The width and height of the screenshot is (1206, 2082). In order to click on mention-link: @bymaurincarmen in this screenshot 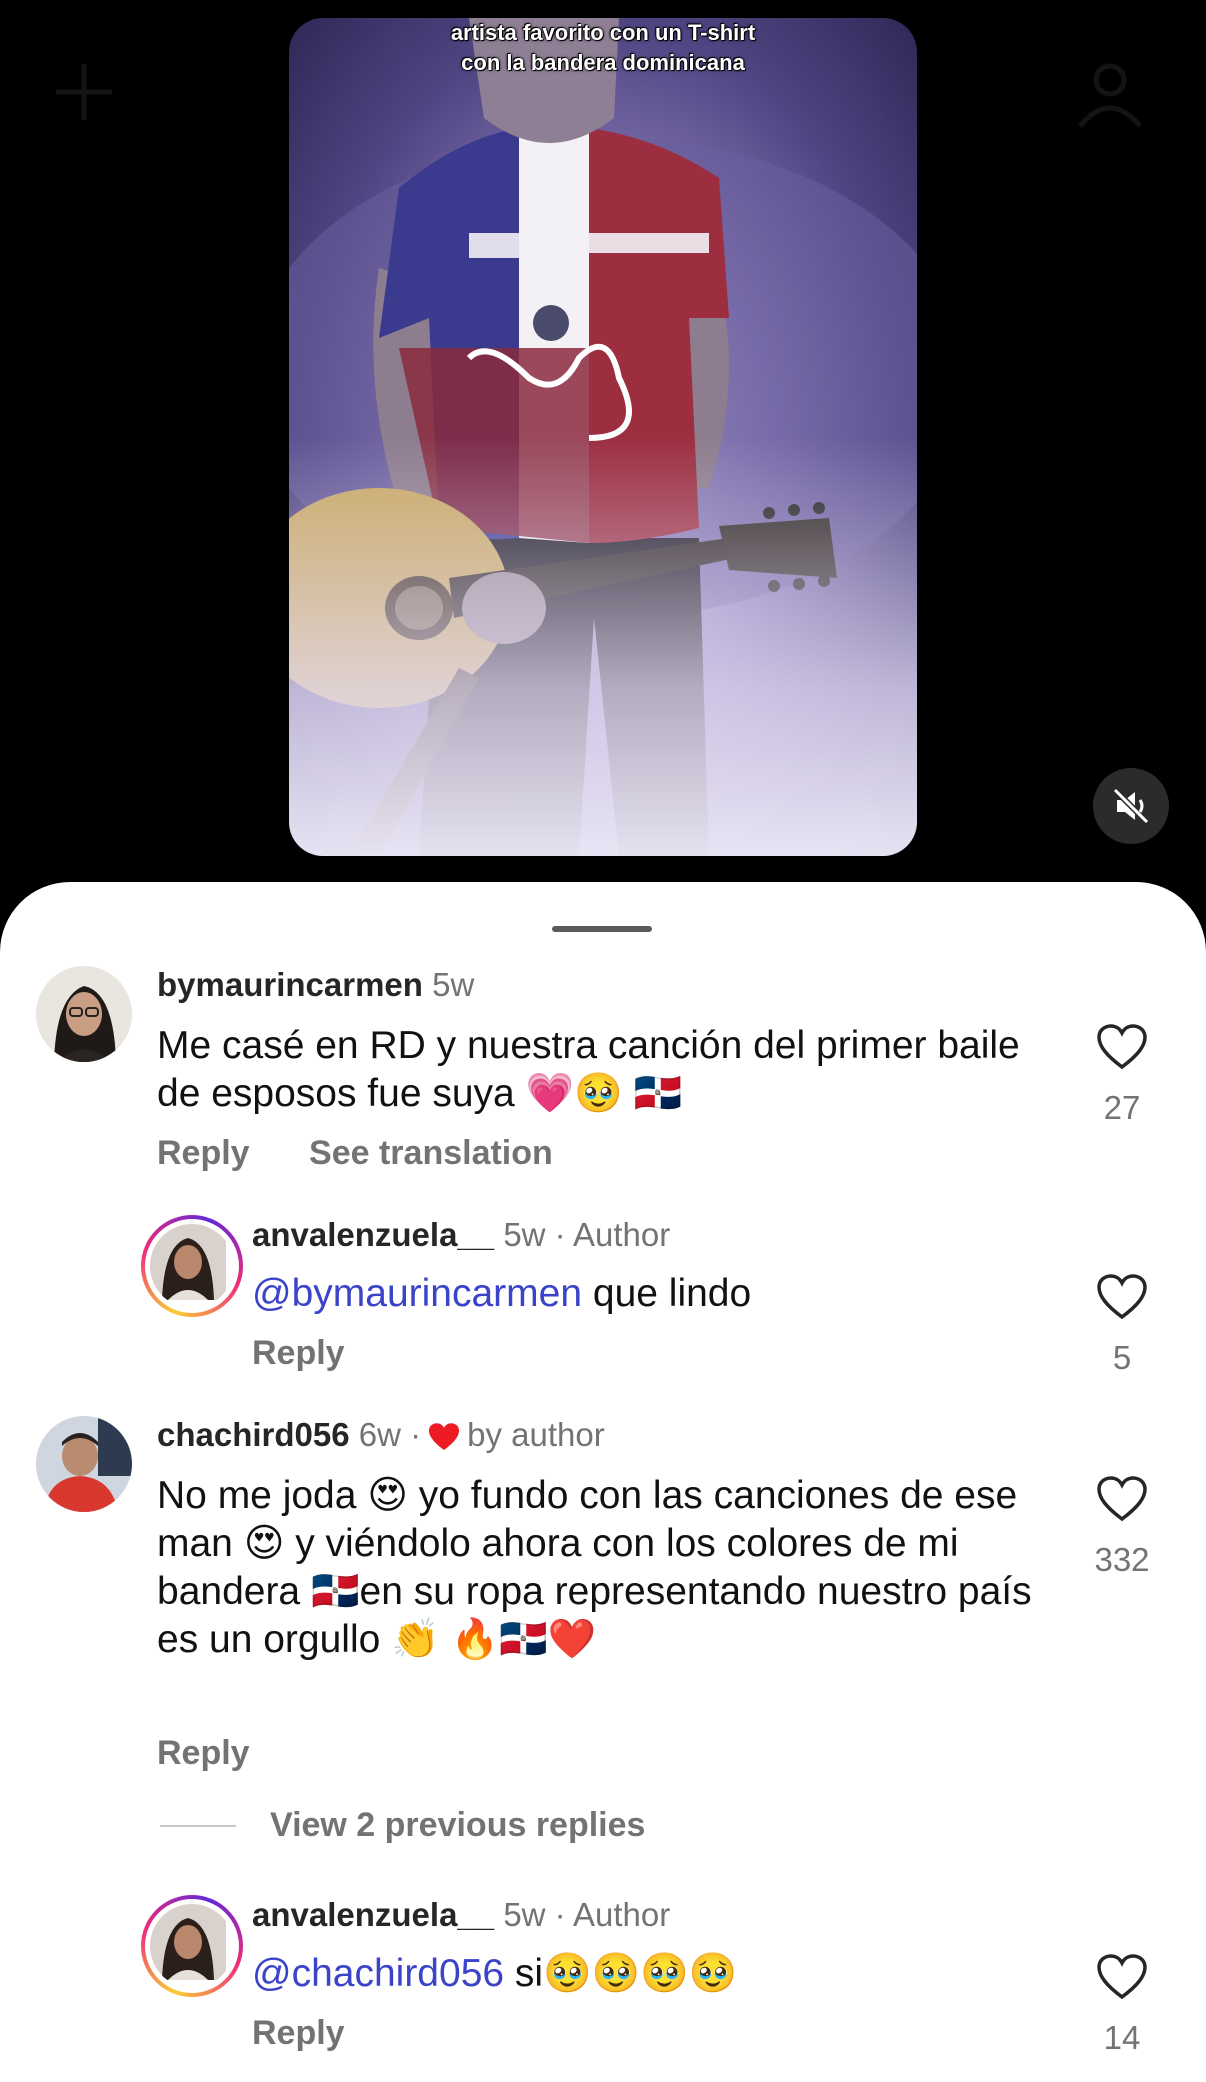, I will do `click(417, 1293)`.